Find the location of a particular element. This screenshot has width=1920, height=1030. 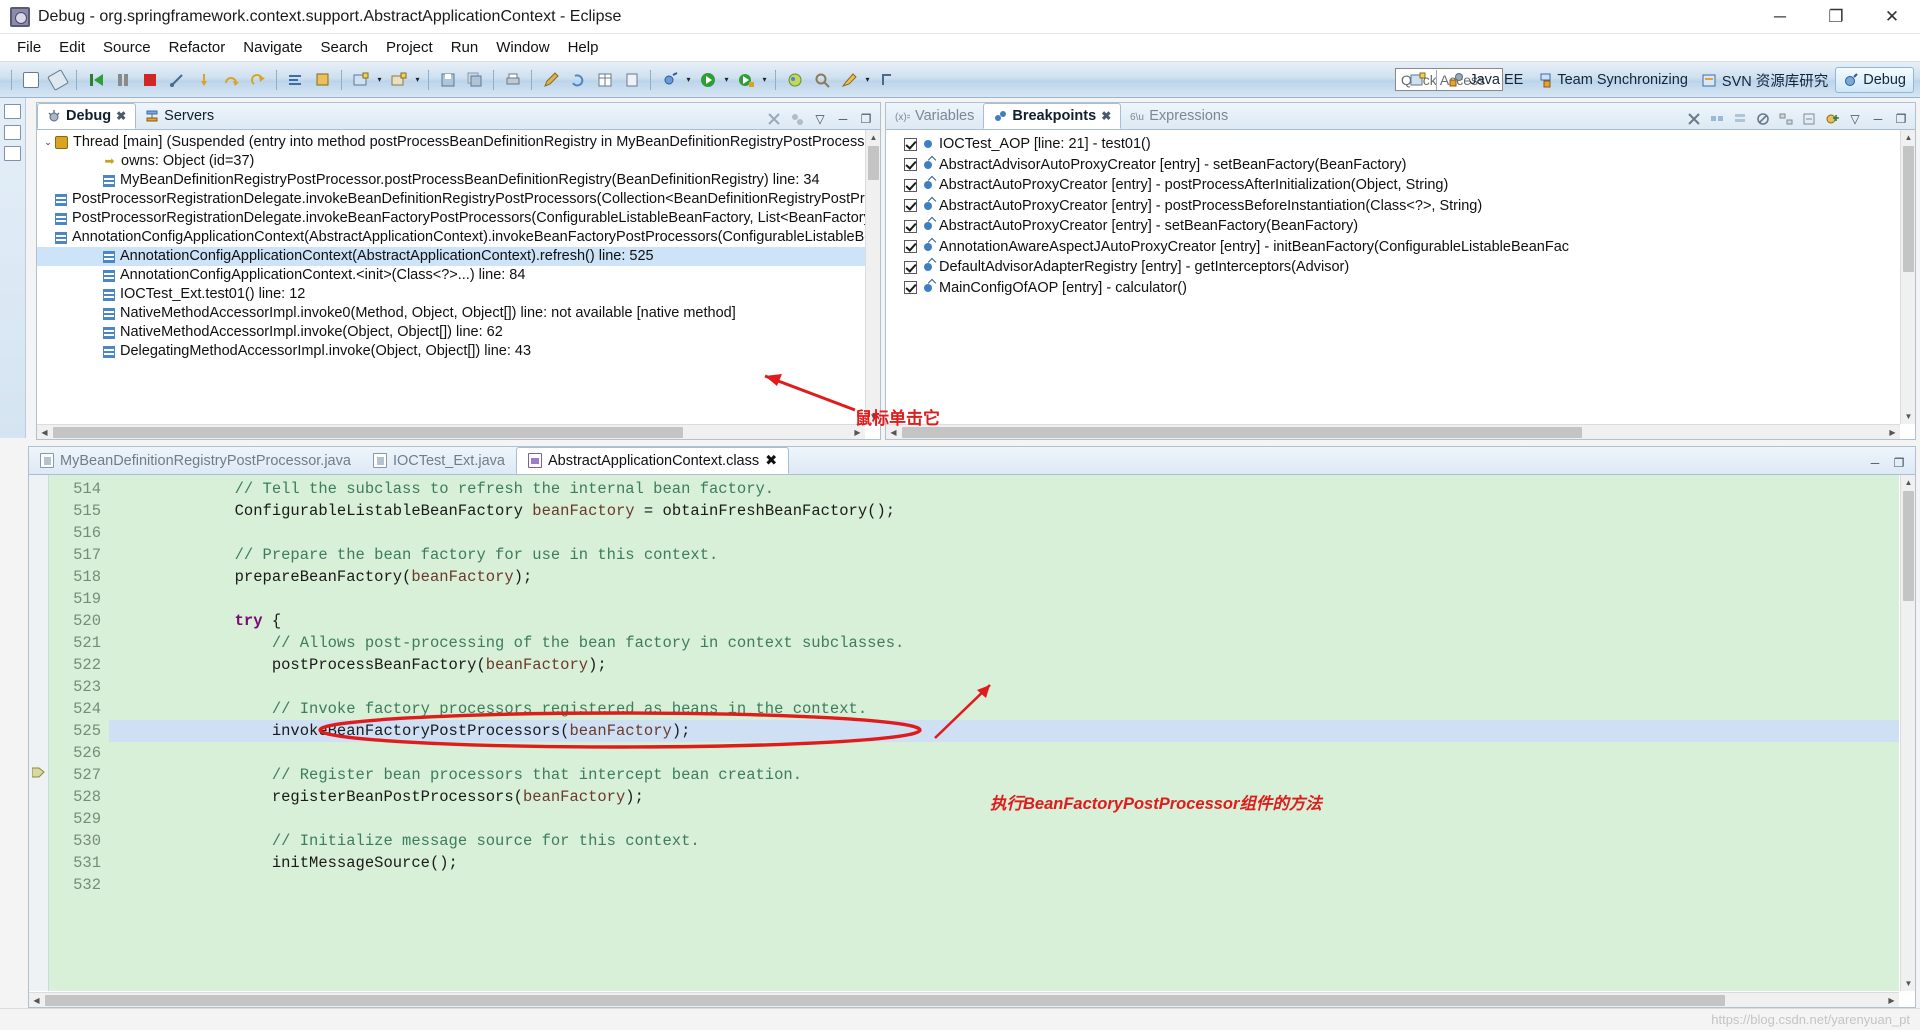

highlight-icon is located at coordinates (848, 79).